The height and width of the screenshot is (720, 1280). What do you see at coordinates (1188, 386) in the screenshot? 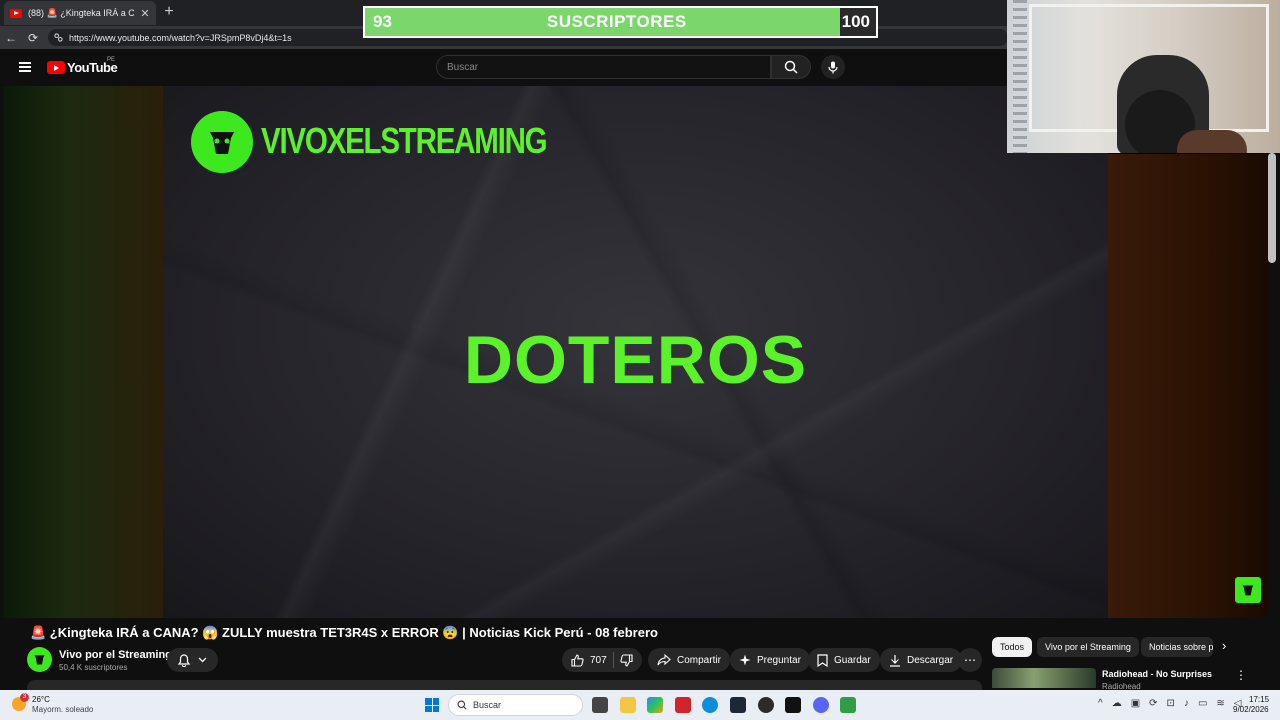
I see `video-ambient-right` at bounding box center [1188, 386].